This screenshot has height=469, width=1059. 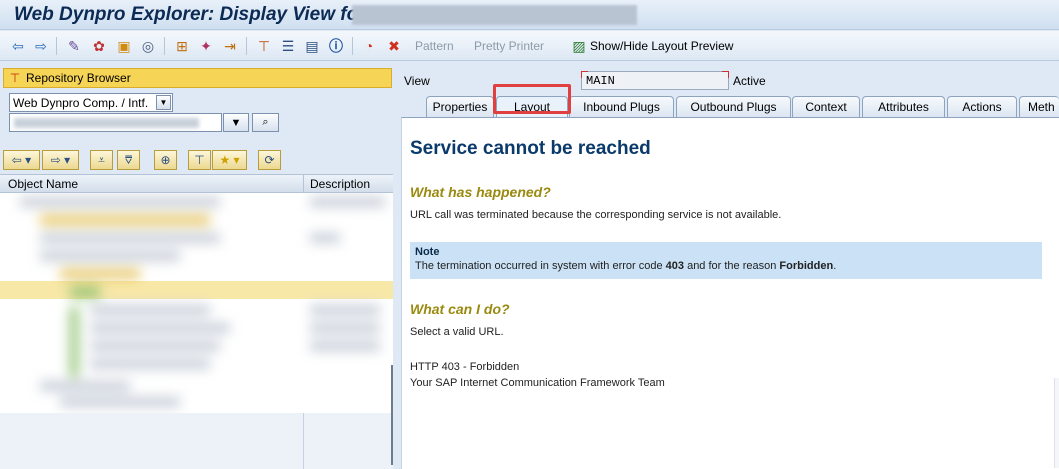 What do you see at coordinates (288, 46) in the screenshot?
I see `stack-icon: ☰` at bounding box center [288, 46].